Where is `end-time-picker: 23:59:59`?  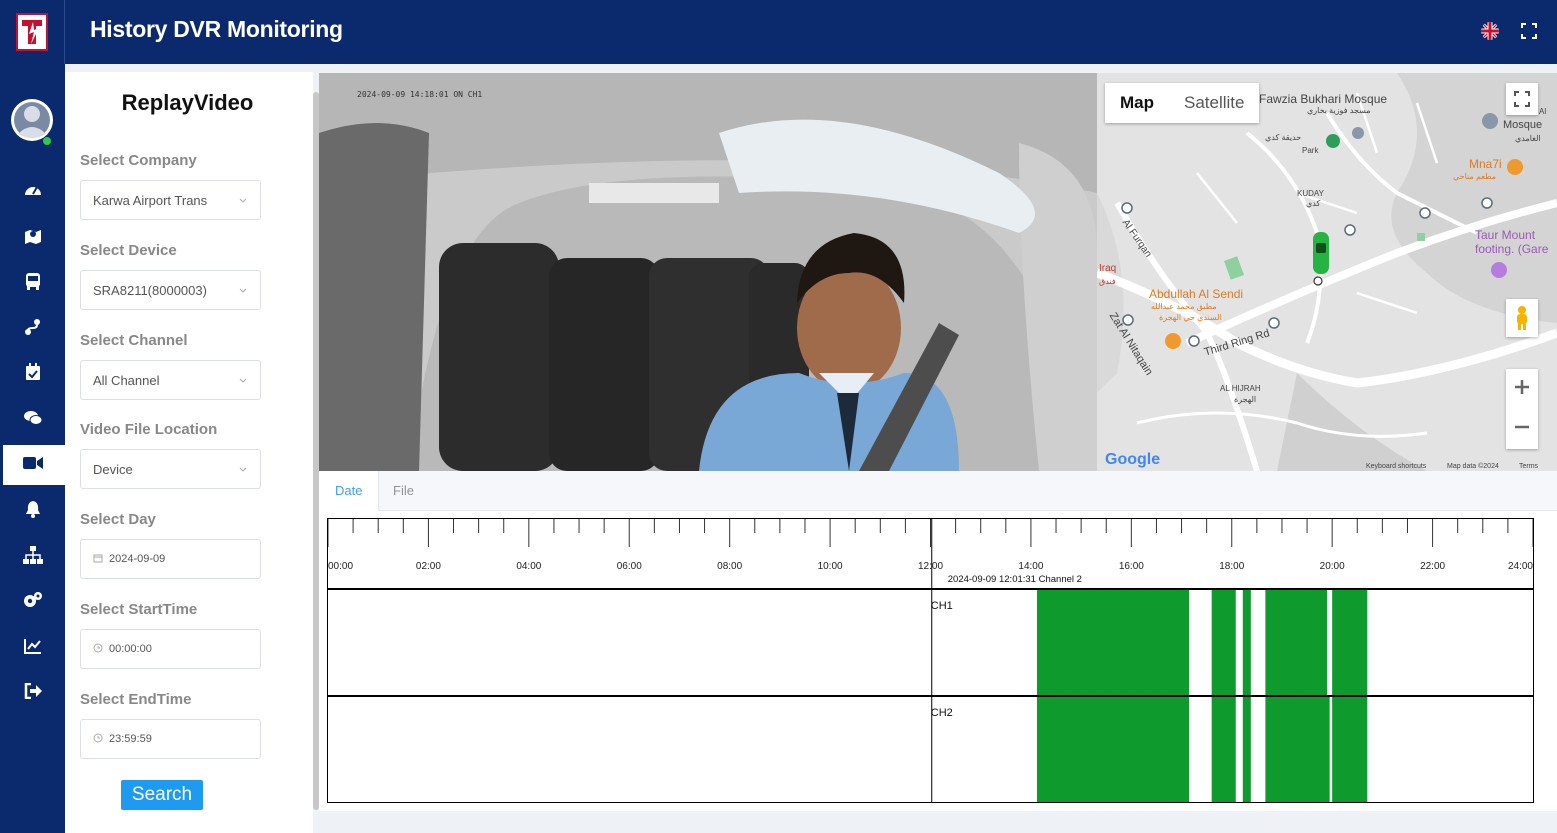
end-time-picker: 23:59:59 is located at coordinates (170, 739).